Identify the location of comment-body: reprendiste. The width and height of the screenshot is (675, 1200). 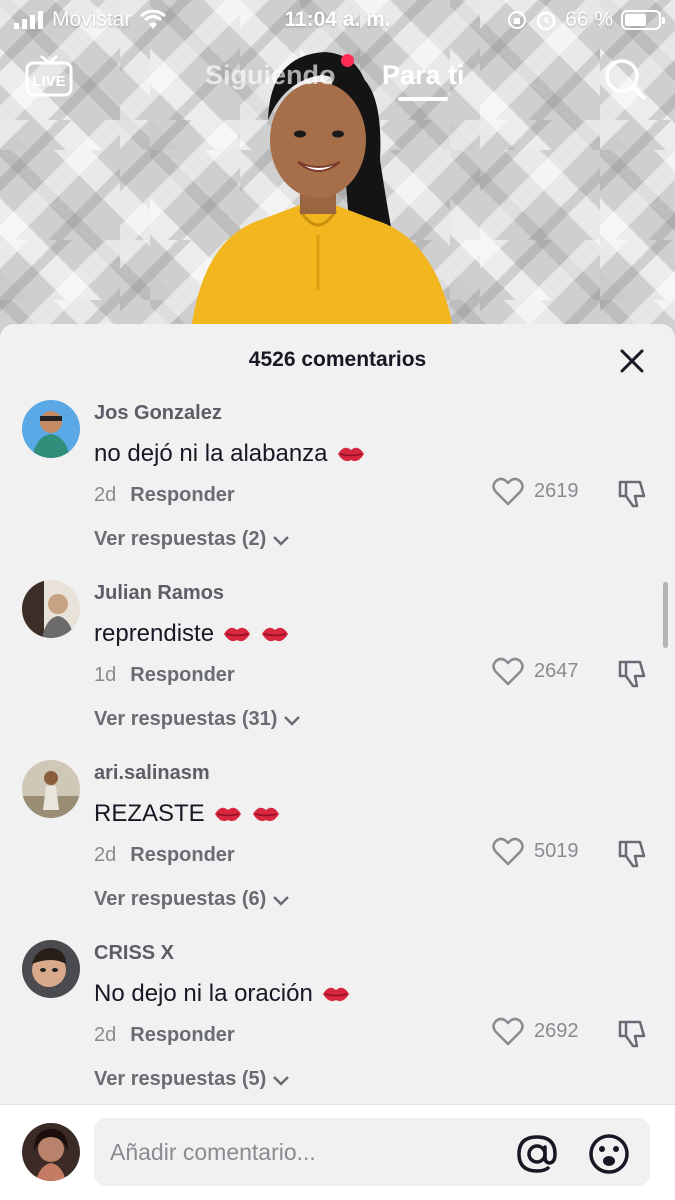
(154, 633).